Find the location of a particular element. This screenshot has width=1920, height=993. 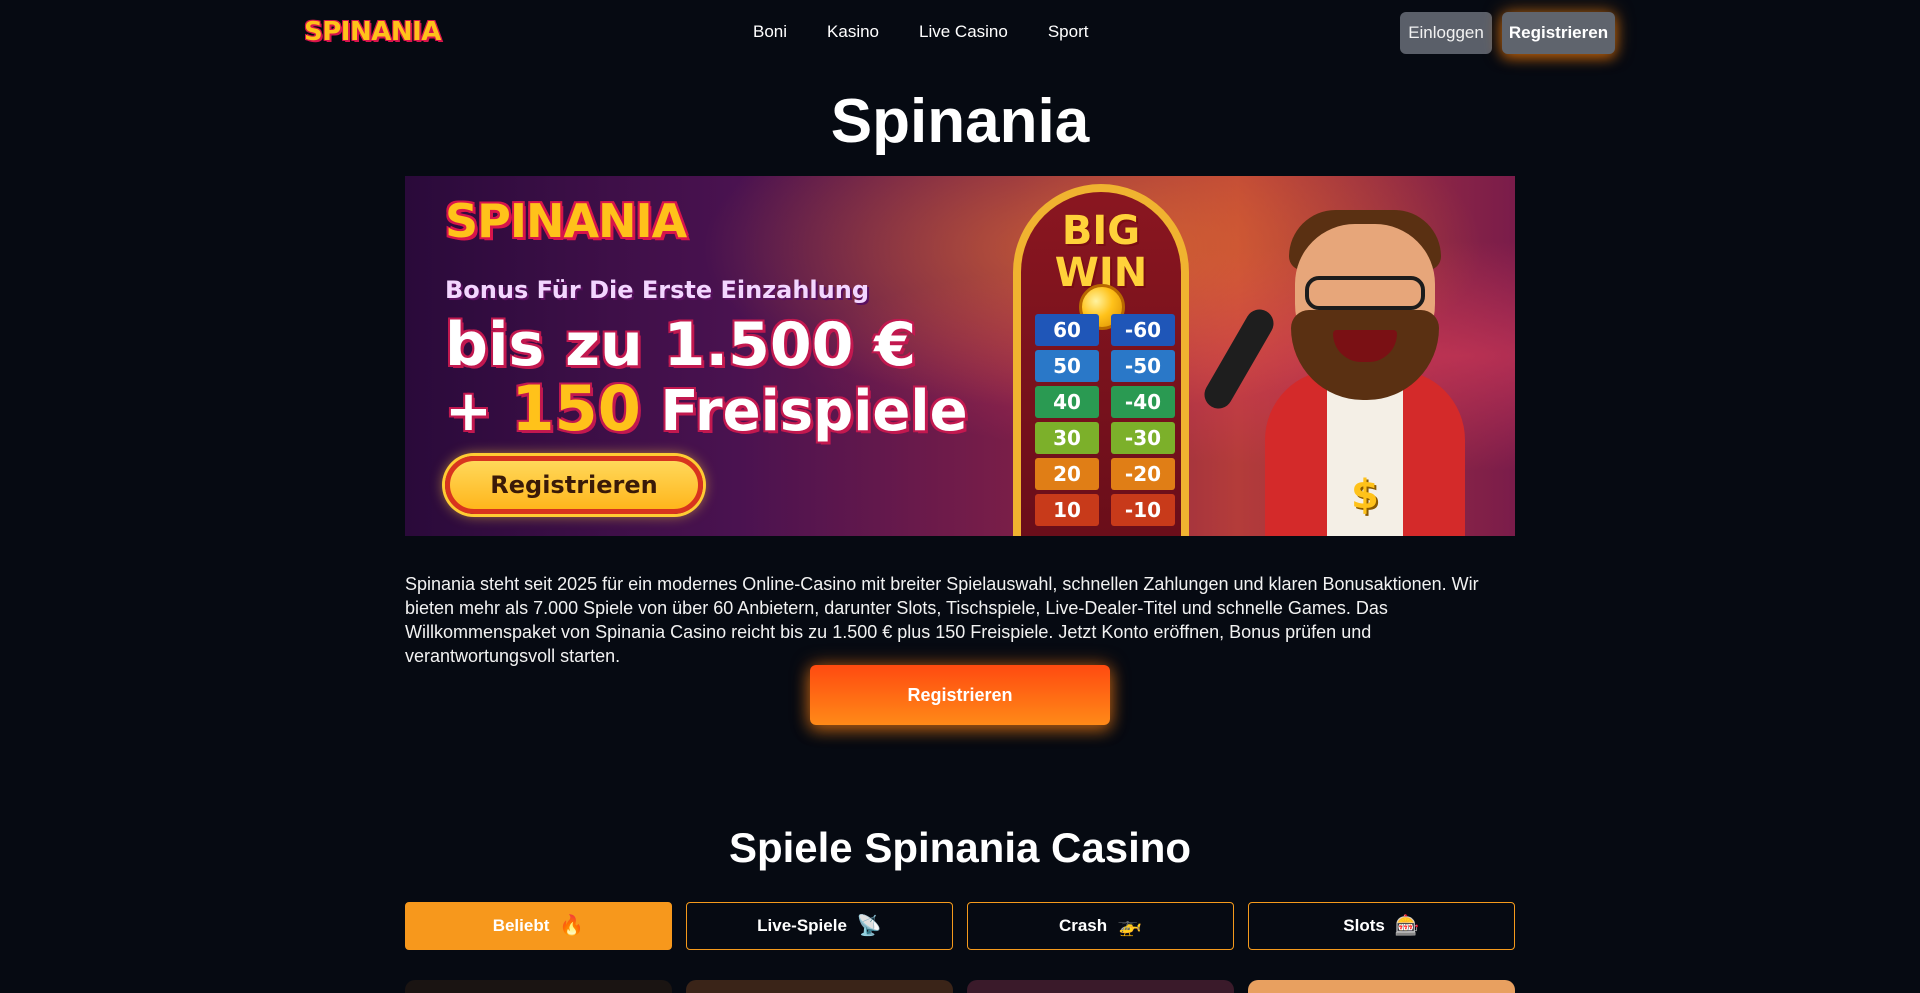

login-button: Einloggen is located at coordinates (1446, 33).